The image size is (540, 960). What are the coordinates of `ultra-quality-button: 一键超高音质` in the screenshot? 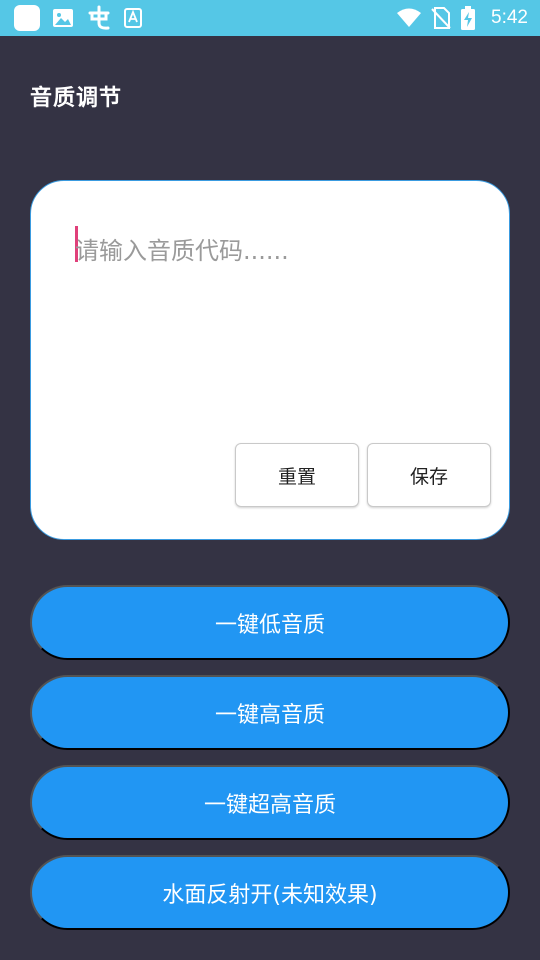 It's located at (270, 802).